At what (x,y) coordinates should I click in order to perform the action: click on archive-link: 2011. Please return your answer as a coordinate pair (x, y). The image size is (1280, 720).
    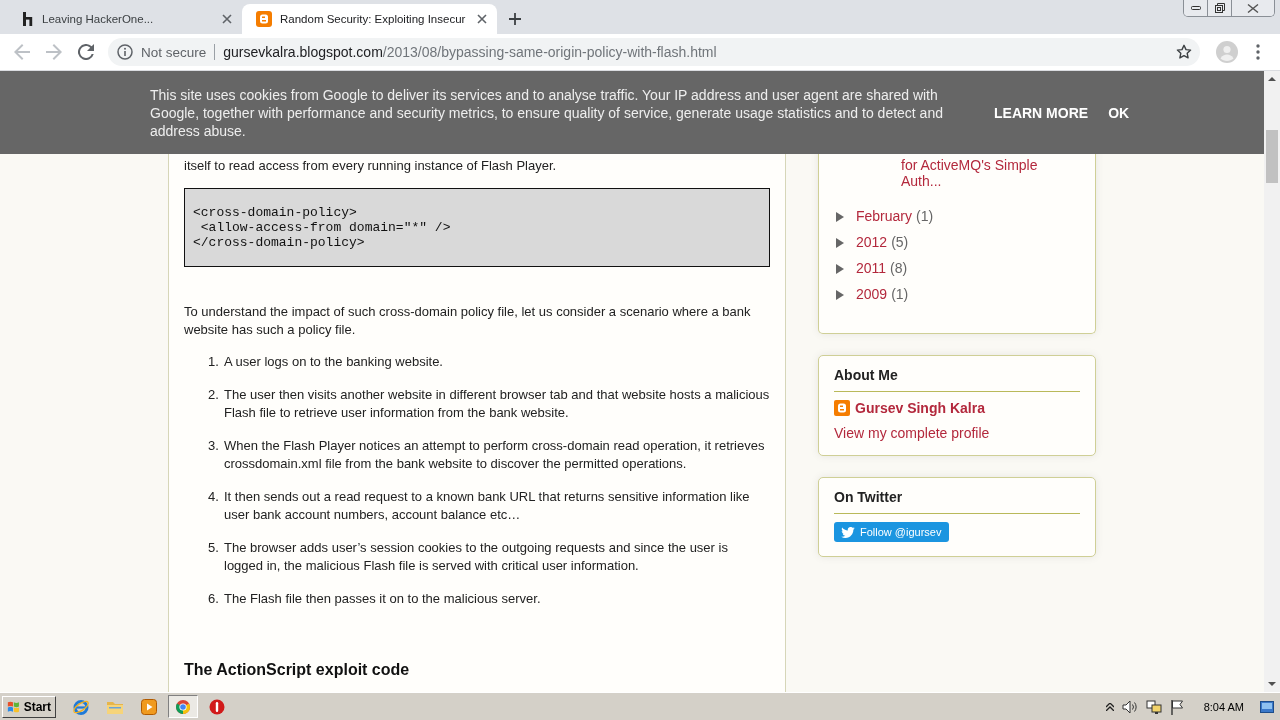
    Looking at the image, I should click on (871, 268).